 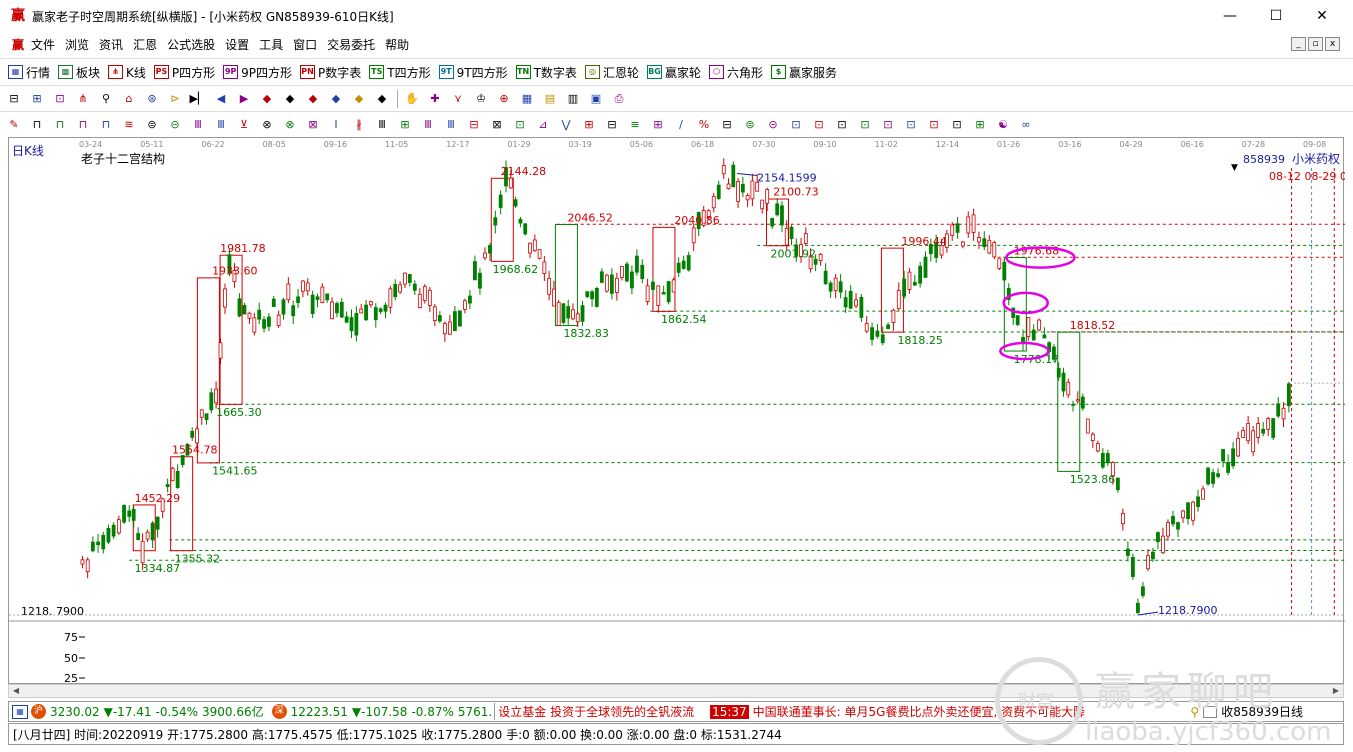 What do you see at coordinates (79, 72) in the screenshot?
I see `toolbar-blocks-button: ▩ 板块` at bounding box center [79, 72].